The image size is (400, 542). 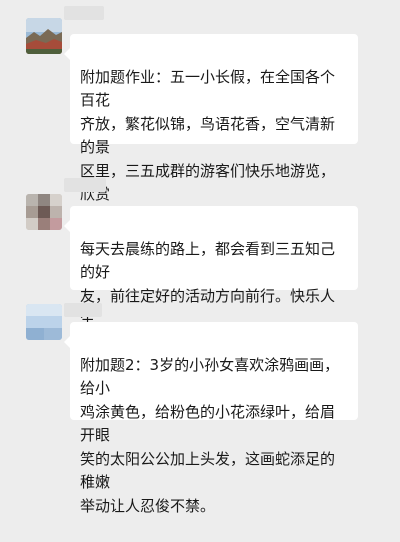 I want to click on avatar-sky-image, so click(x=44, y=322).